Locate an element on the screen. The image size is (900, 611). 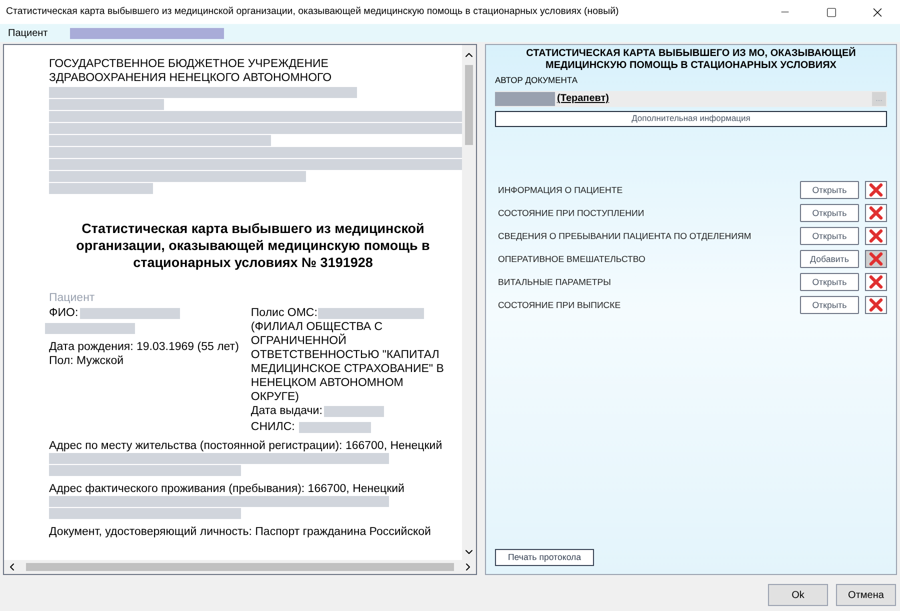
section-label: СОСТОЯНИЕ ПРИ ПОСТУПЛЕНИИ is located at coordinates (571, 213).